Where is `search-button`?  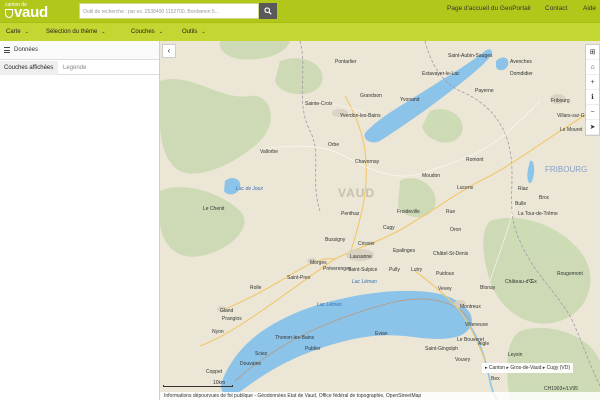
search-button is located at coordinates (268, 11).